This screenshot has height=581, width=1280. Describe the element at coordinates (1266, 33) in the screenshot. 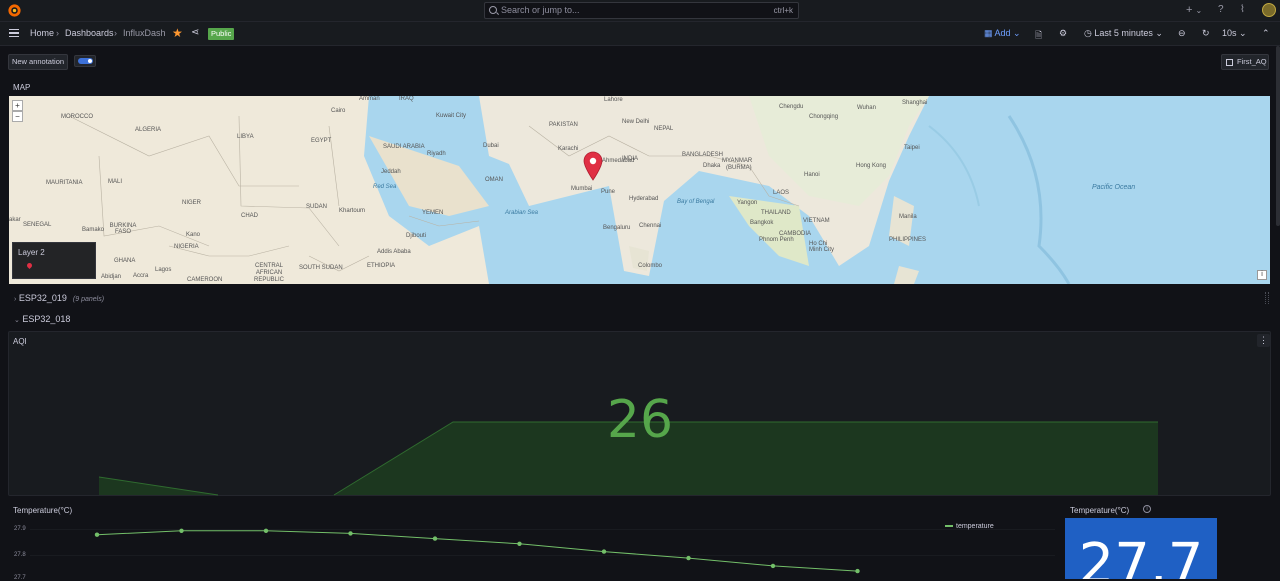

I see `collapse-chevron-up-icon: ⌃` at that location.